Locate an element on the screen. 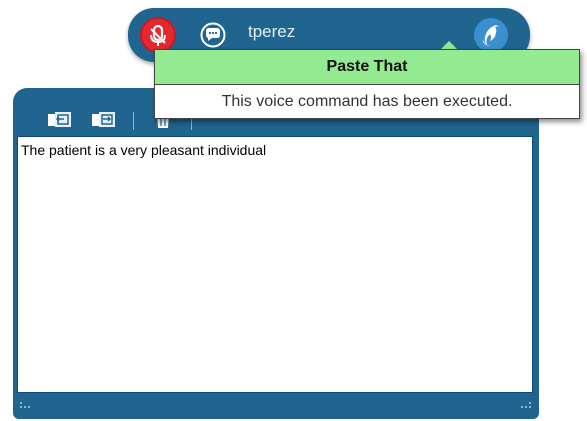 Image resolution: width=587 pixels, height=421 pixels. dragon-logo-icon is located at coordinates (491, 35).